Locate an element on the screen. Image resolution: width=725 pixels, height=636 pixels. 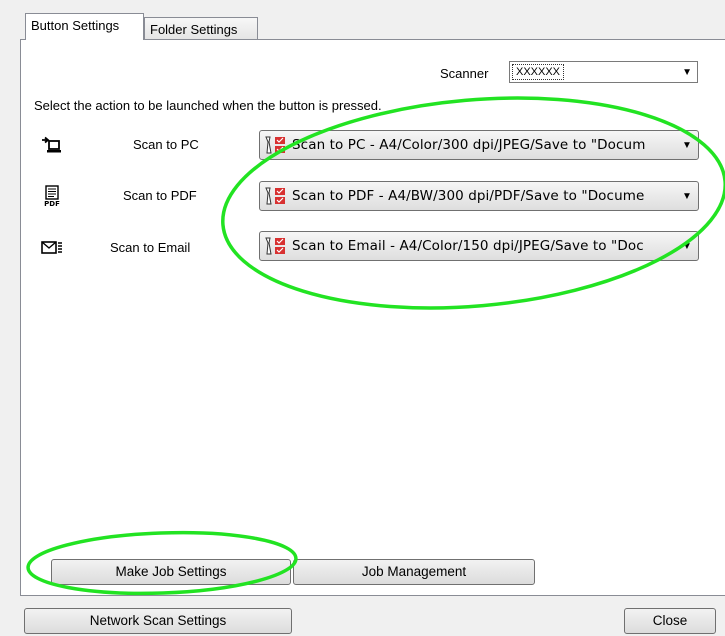
scanner-label: Scanner is located at coordinates (464, 73).